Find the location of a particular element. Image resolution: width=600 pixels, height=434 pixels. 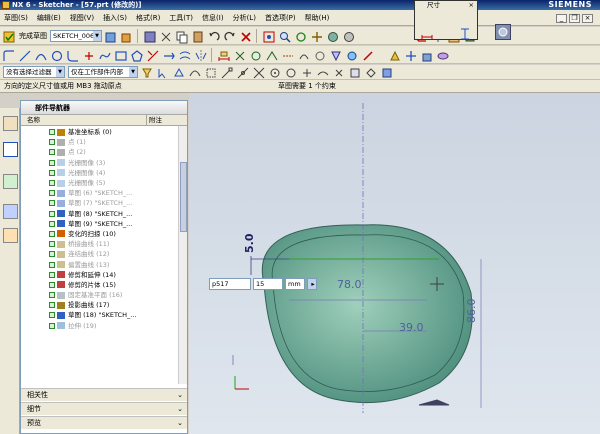

name-column-header: 名称 is located at coordinates (84, 120).